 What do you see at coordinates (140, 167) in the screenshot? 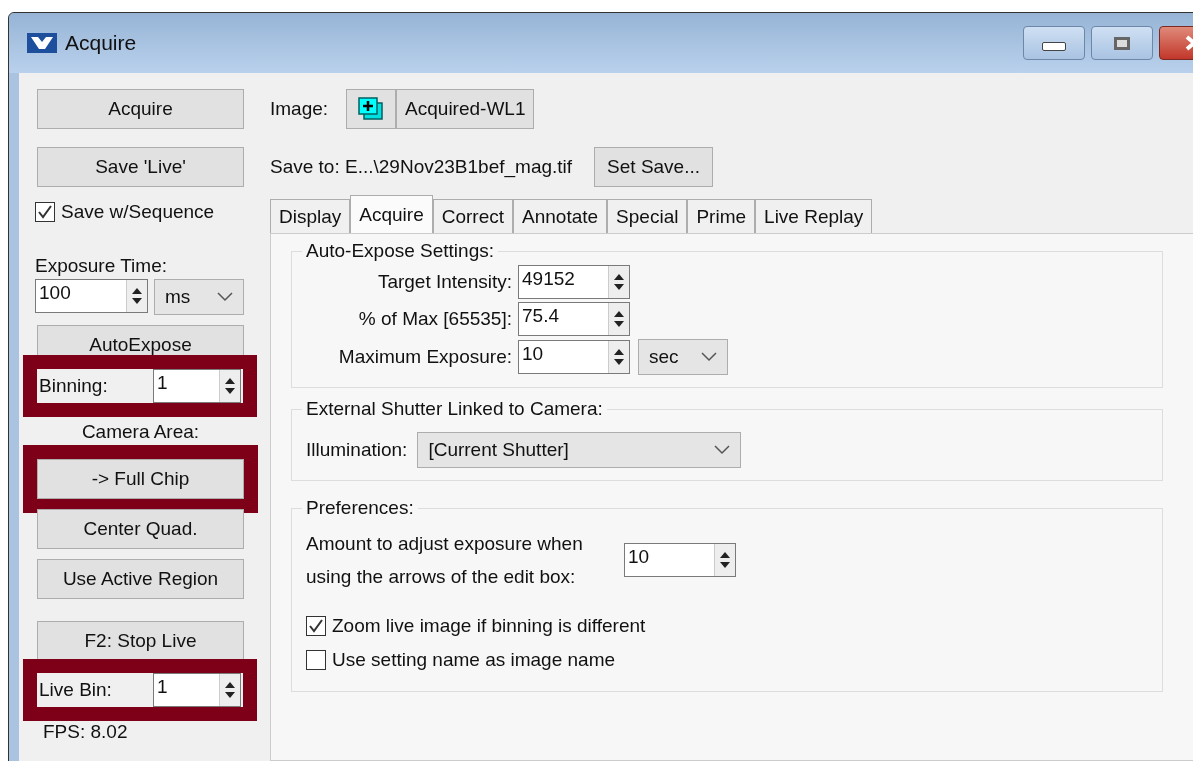
I see `save-live-button: Save 'Live'` at bounding box center [140, 167].